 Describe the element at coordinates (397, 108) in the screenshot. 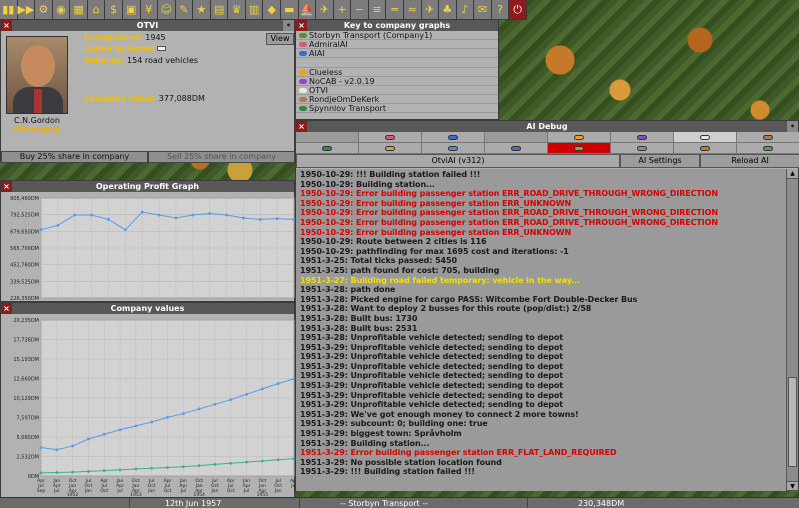

I see `graph-key-item: Spynnlov Transport` at that location.